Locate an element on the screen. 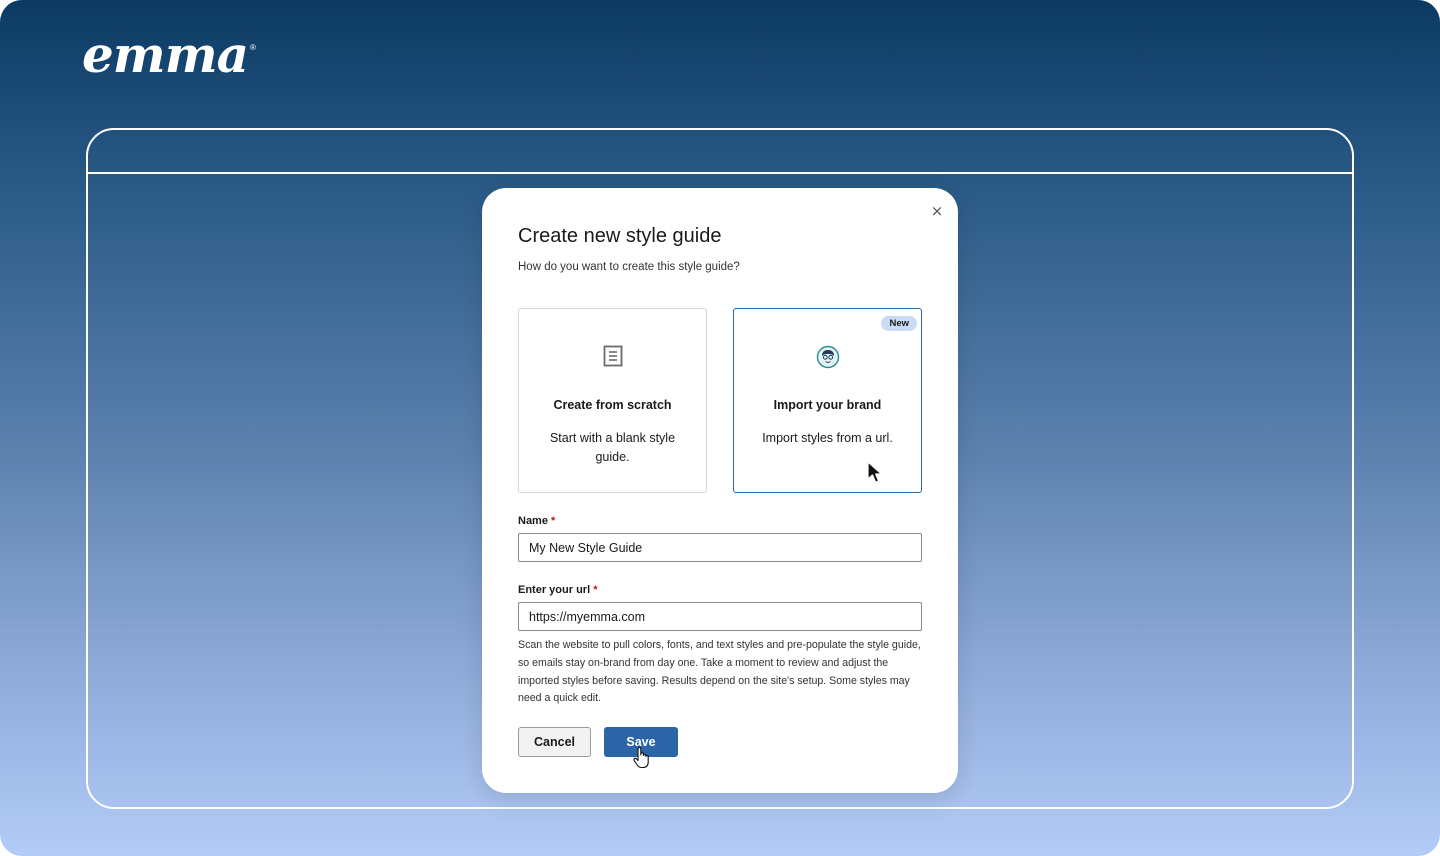  name-label-text: Name is located at coordinates (533, 521).